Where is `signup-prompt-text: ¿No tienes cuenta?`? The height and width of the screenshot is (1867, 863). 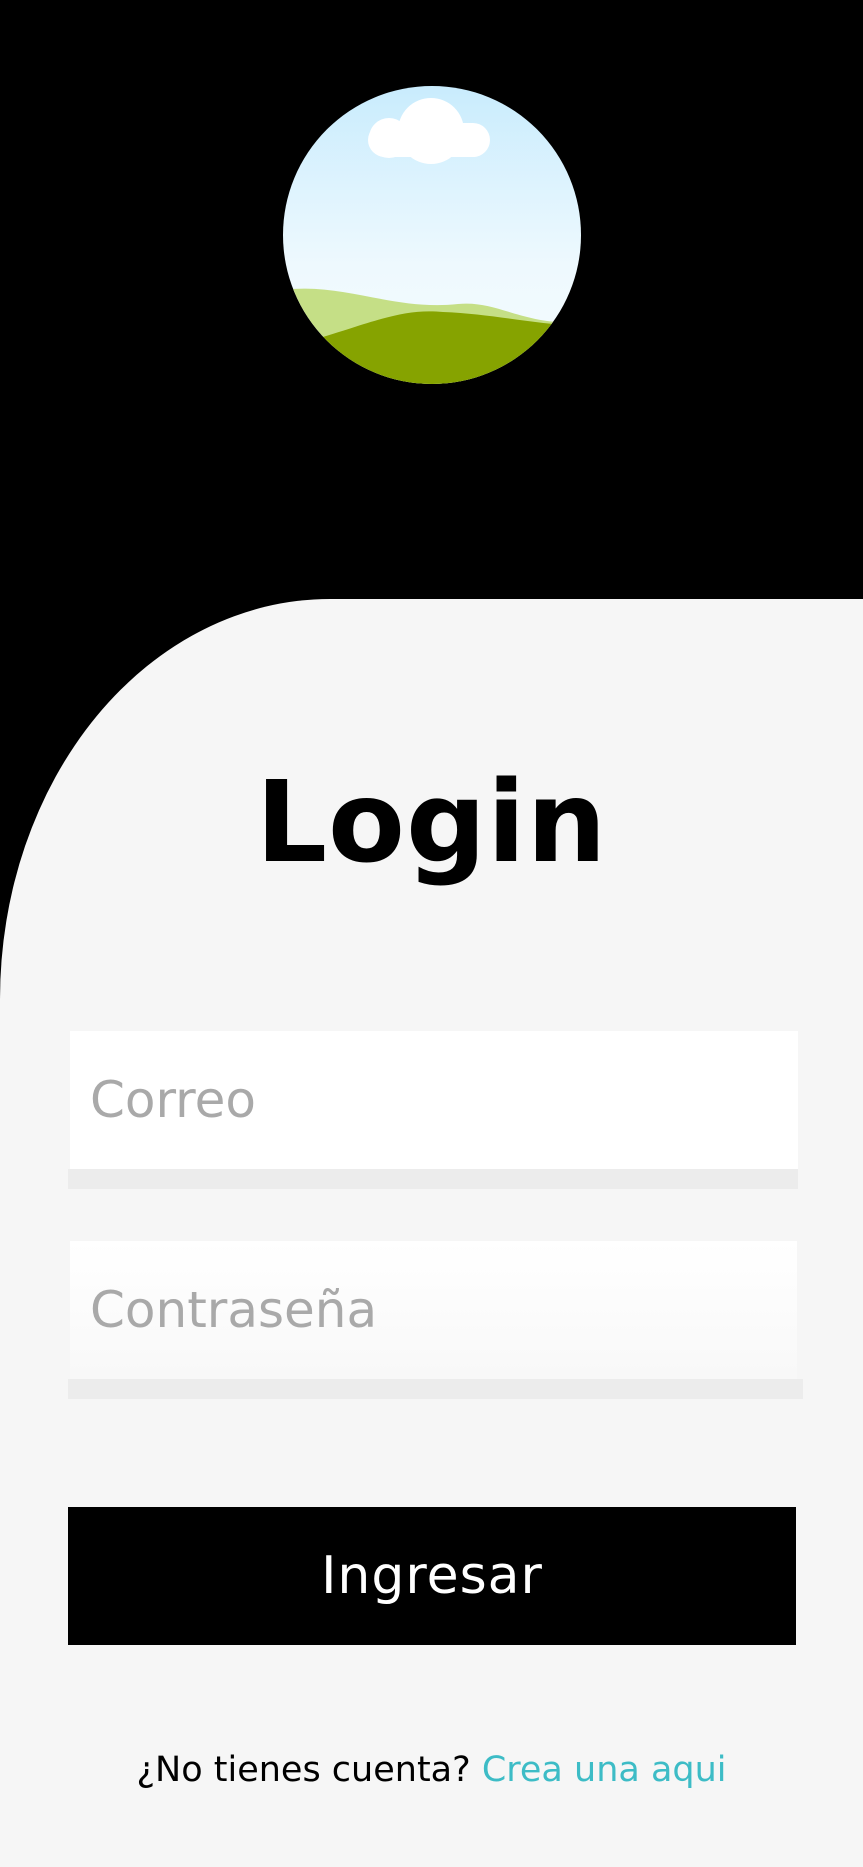
signup-prompt-text: ¿No tienes cuenta? is located at coordinates (303, 1770).